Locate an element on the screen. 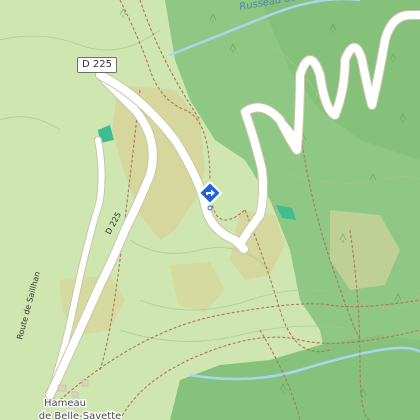 The height and width of the screenshot is (420, 420). hamlet-label-line1: Hameau is located at coordinates (65, 403).